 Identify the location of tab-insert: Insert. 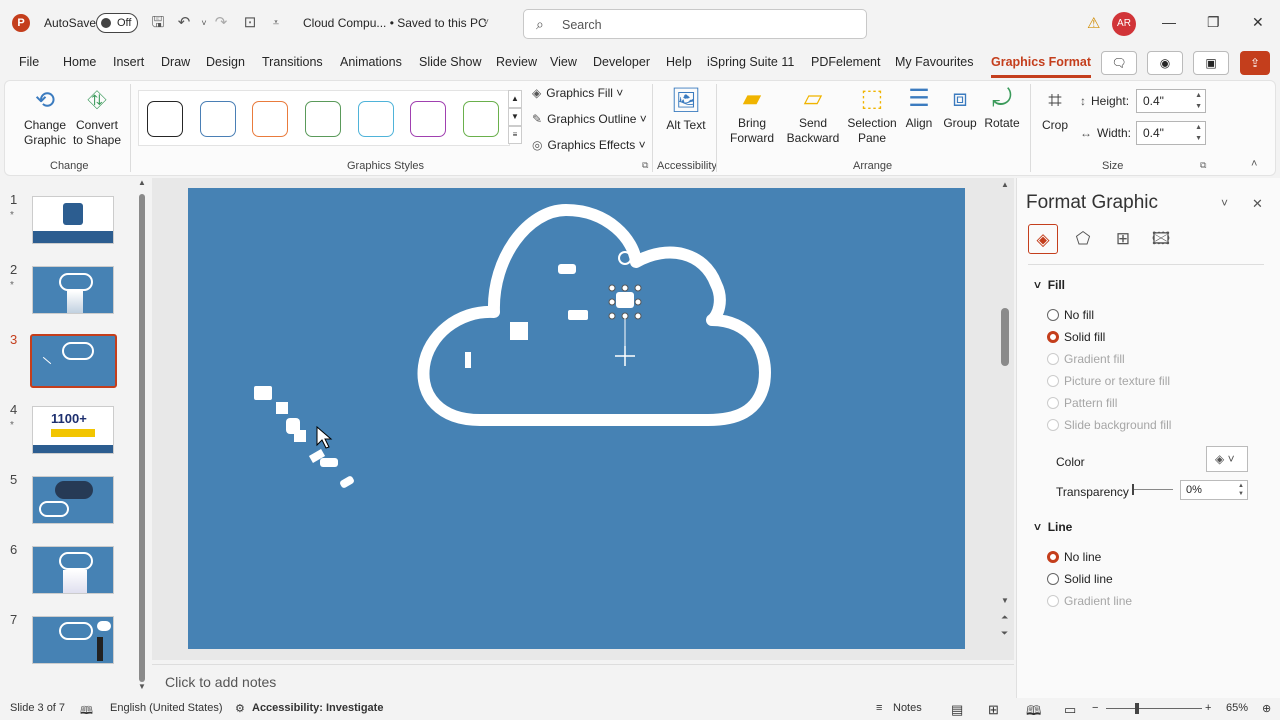
(128, 62).